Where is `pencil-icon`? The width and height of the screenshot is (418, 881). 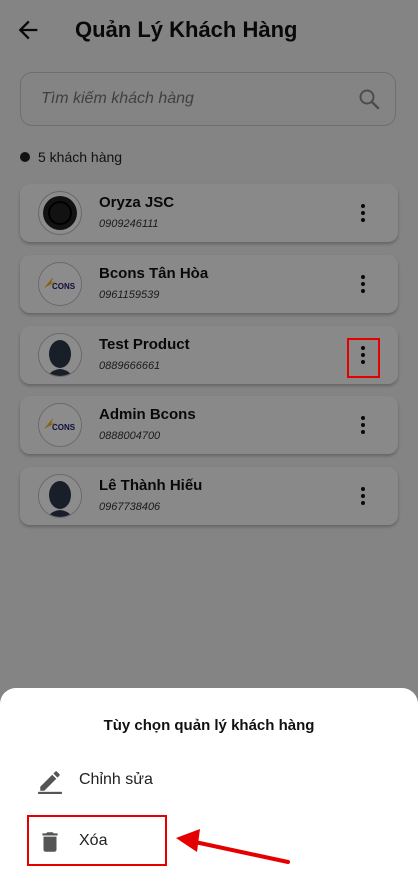 pencil-icon is located at coordinates (50, 782).